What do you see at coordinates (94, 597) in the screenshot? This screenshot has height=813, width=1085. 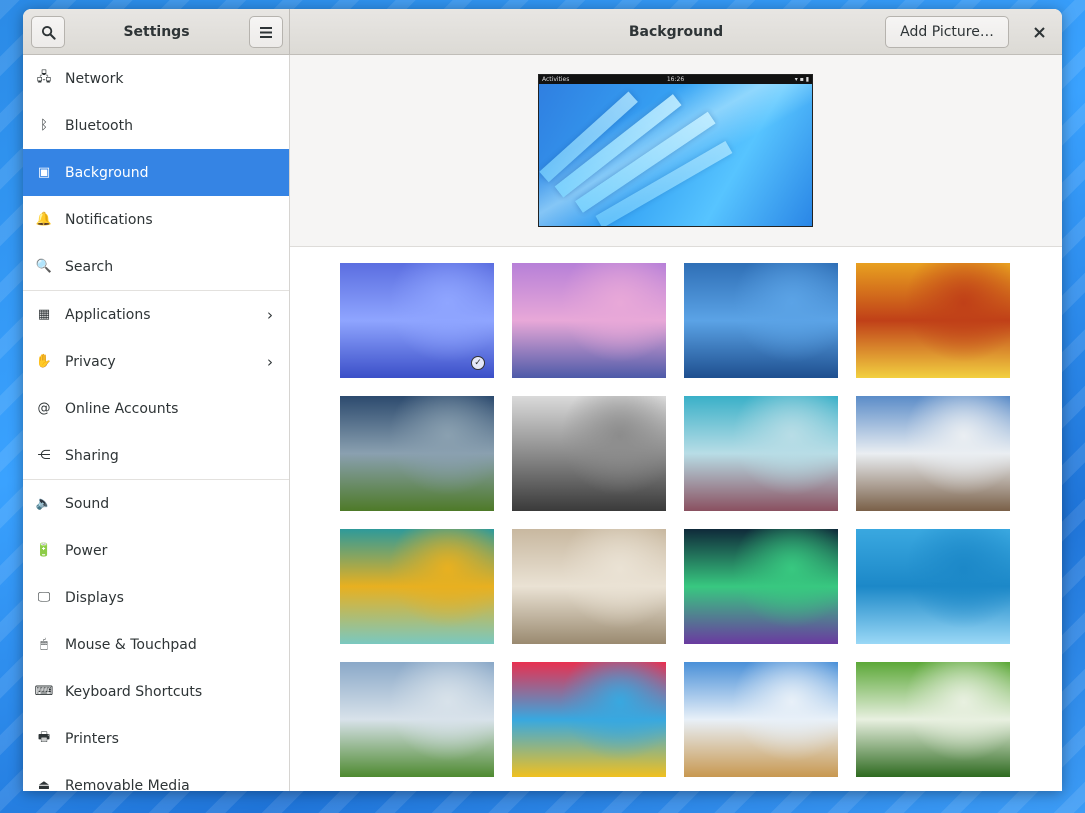 I see `sidebar-item-label: Displays` at bounding box center [94, 597].